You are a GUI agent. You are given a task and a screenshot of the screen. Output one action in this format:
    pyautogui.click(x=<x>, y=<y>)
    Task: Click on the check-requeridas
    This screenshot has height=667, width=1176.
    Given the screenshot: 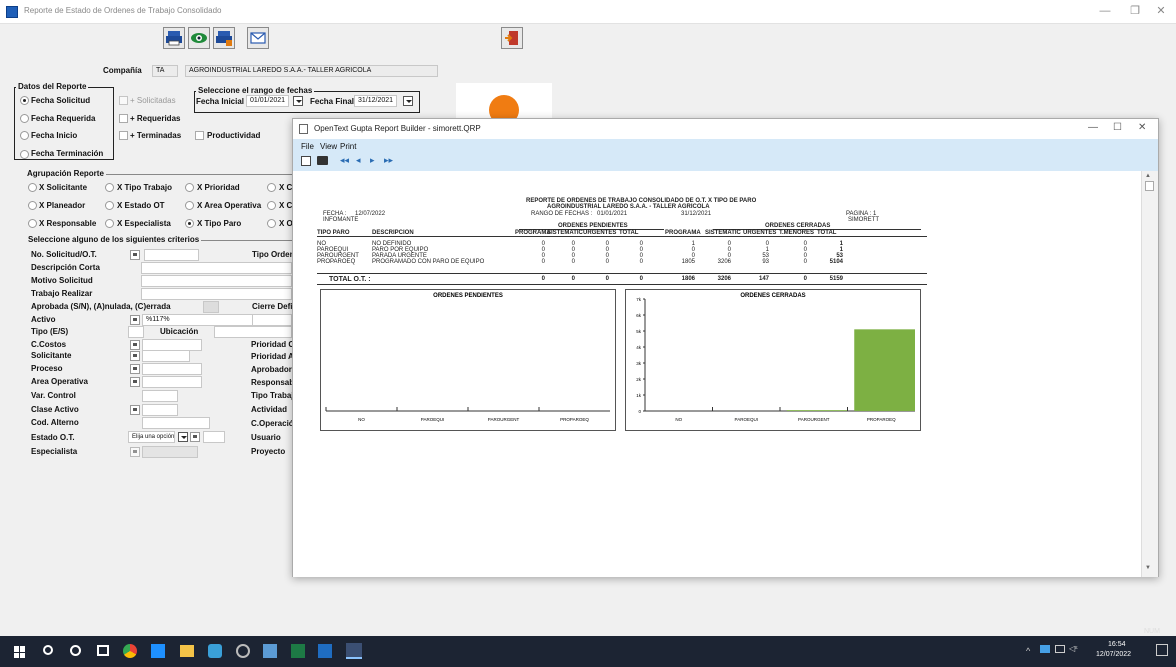 What is the action you would take?
    pyautogui.click(x=123, y=118)
    